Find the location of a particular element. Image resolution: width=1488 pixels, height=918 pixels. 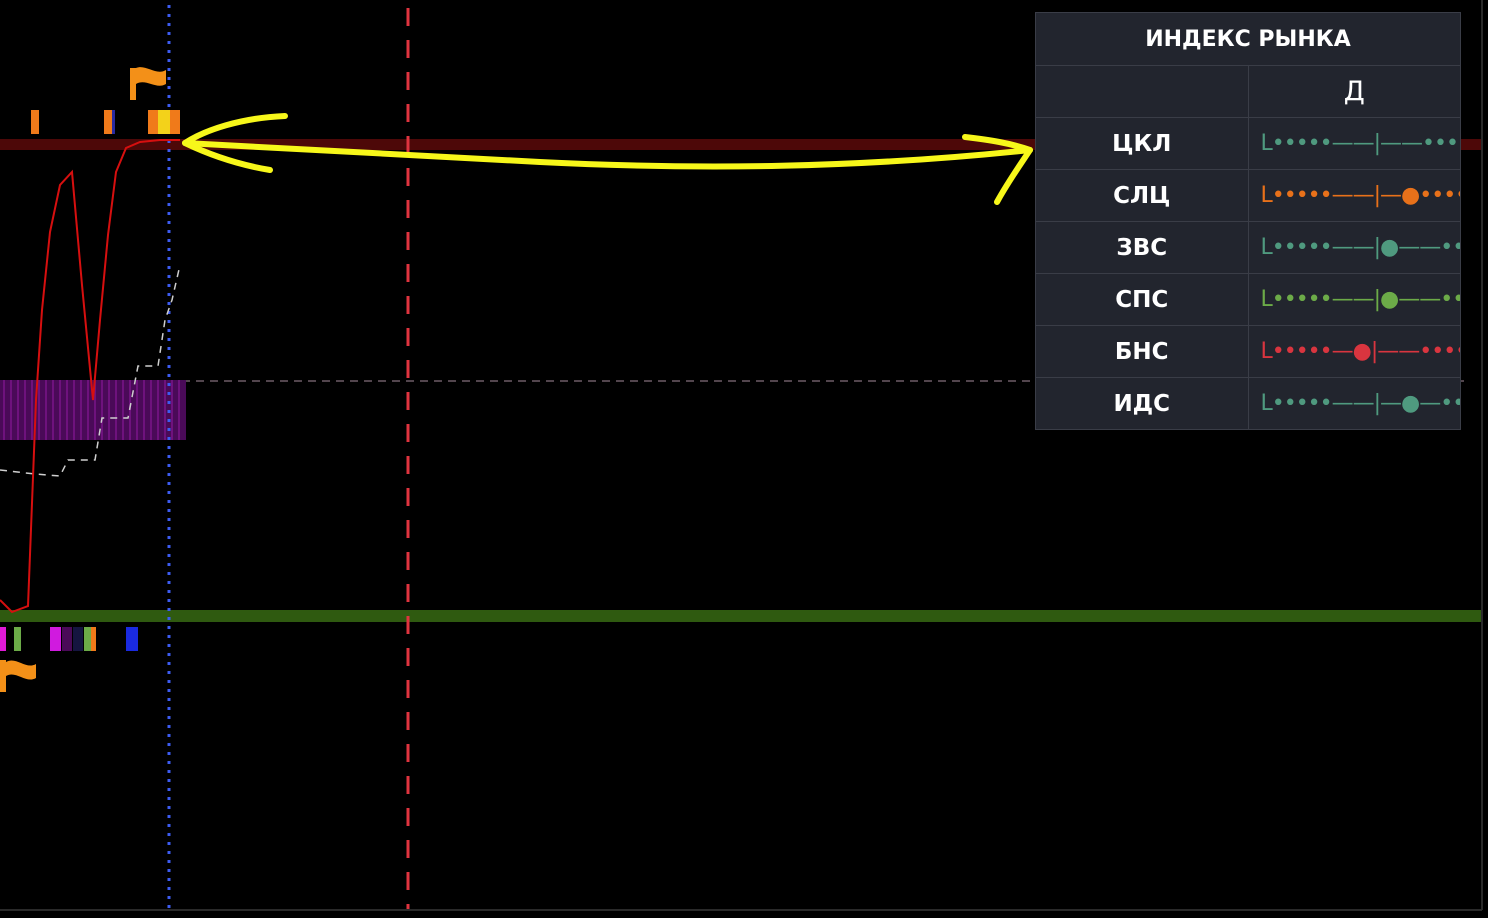

panel-title-row: ИНДЕКС РЫНКА is located at coordinates (1248, 39).